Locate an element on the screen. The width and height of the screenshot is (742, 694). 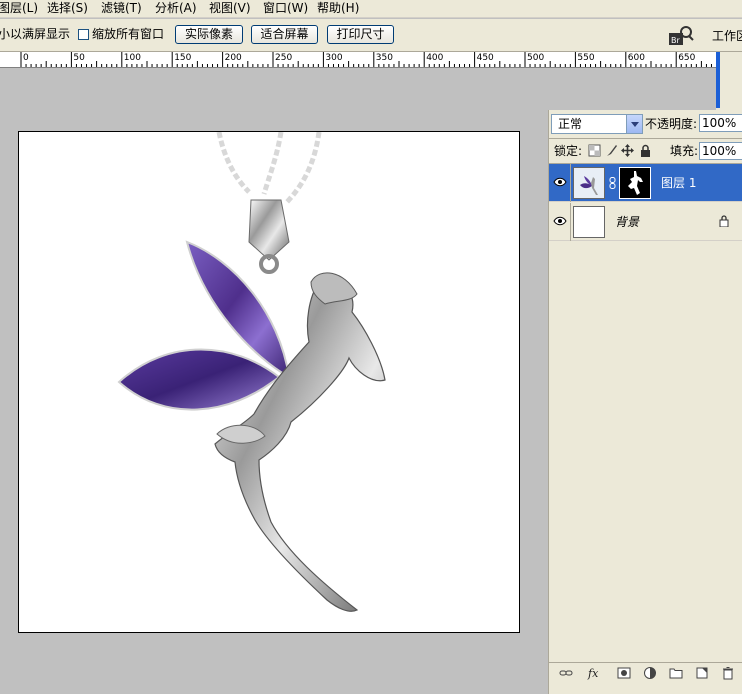
actual-pixels-button: 实际像素 is located at coordinates (209, 34).